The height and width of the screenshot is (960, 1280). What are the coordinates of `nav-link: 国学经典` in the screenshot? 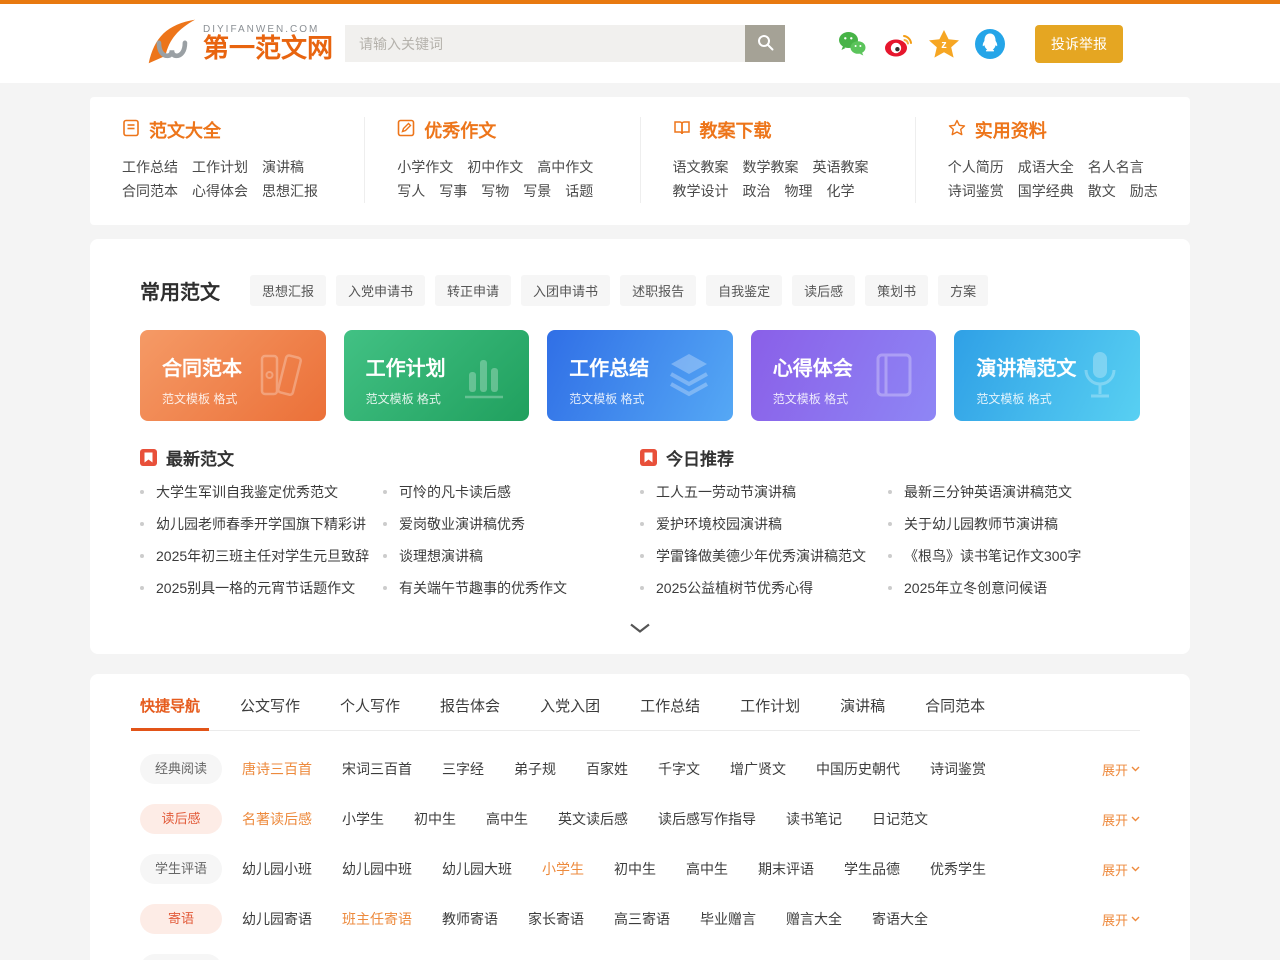 It's located at (1046, 191).